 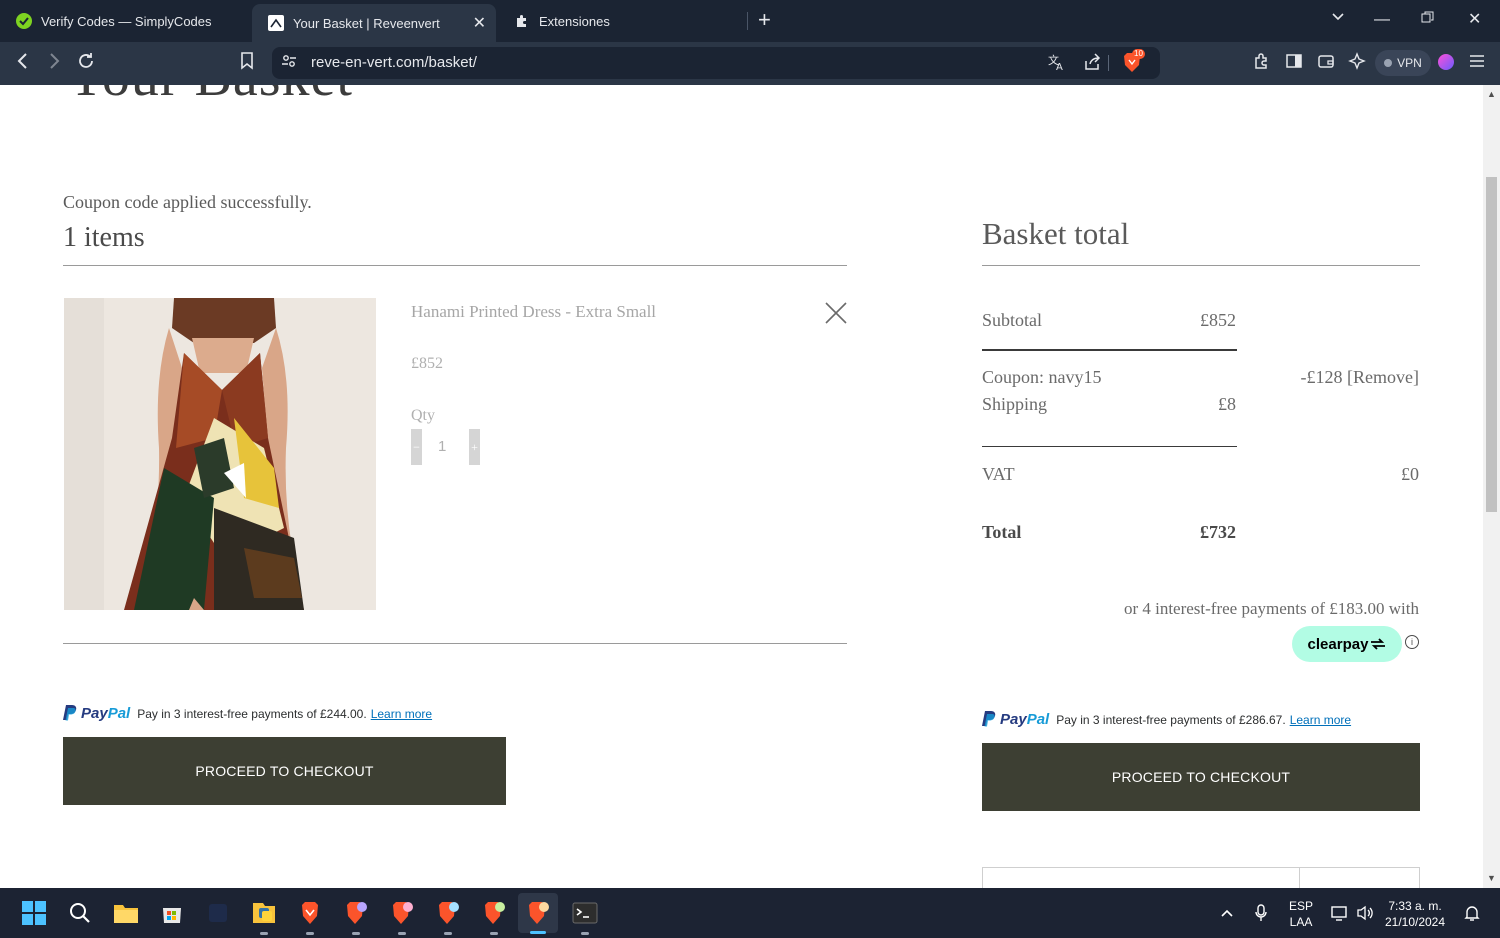 I want to click on file-explorer-icon, so click(x=126, y=913).